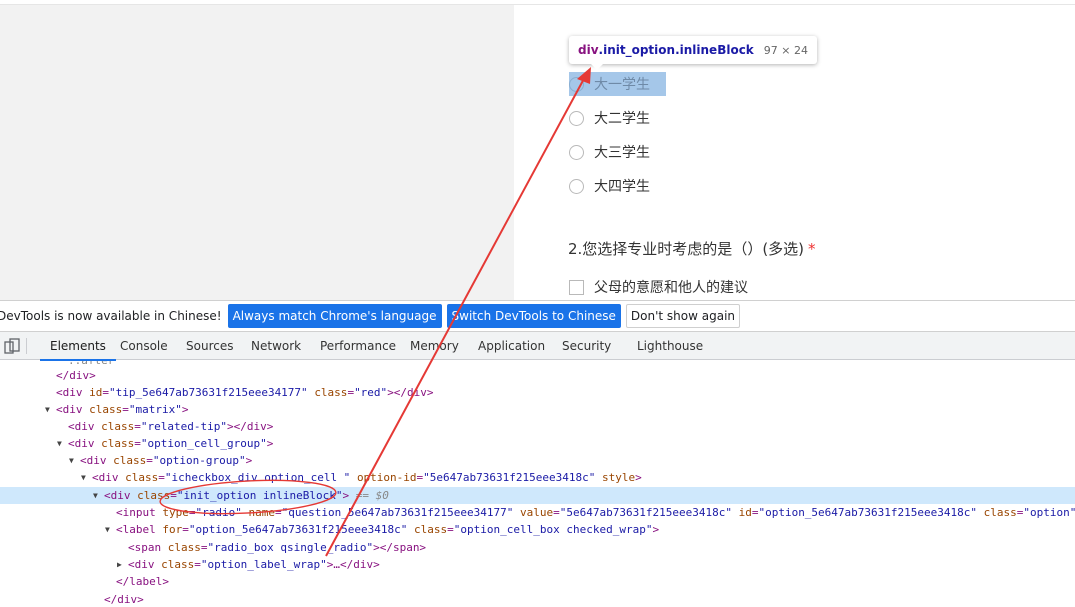 The image size is (1075, 607). What do you see at coordinates (111, 316) in the screenshot?
I see `infobar-message: DevTools is now available in Chinese!` at bounding box center [111, 316].